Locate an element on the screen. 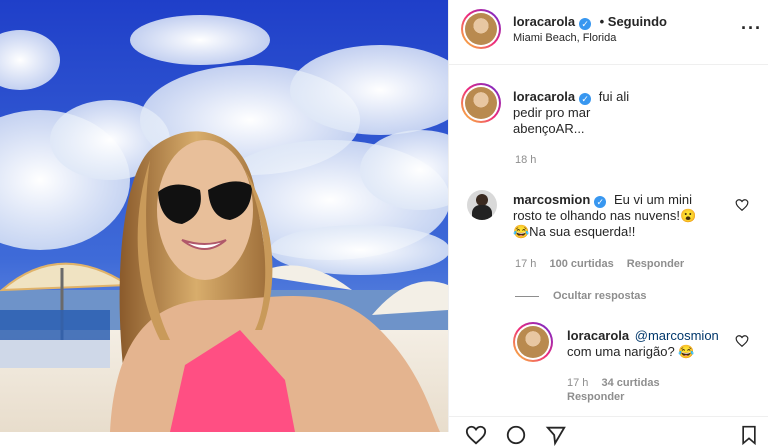 This screenshot has width=768, height=446. comment-likes: 100 curtidas is located at coordinates (581, 264).